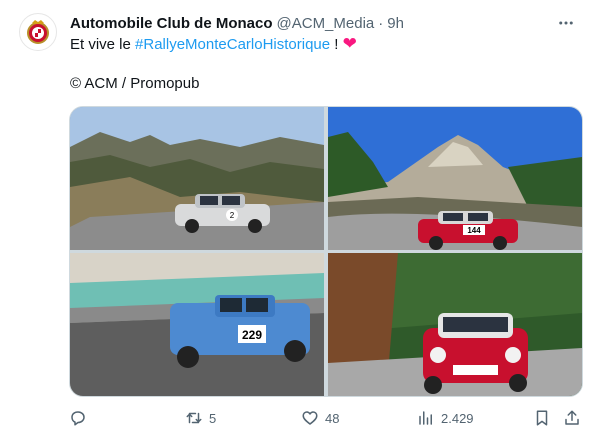  What do you see at coordinates (252, 335) in the screenshot?
I see `car-number-3: 229` at bounding box center [252, 335].